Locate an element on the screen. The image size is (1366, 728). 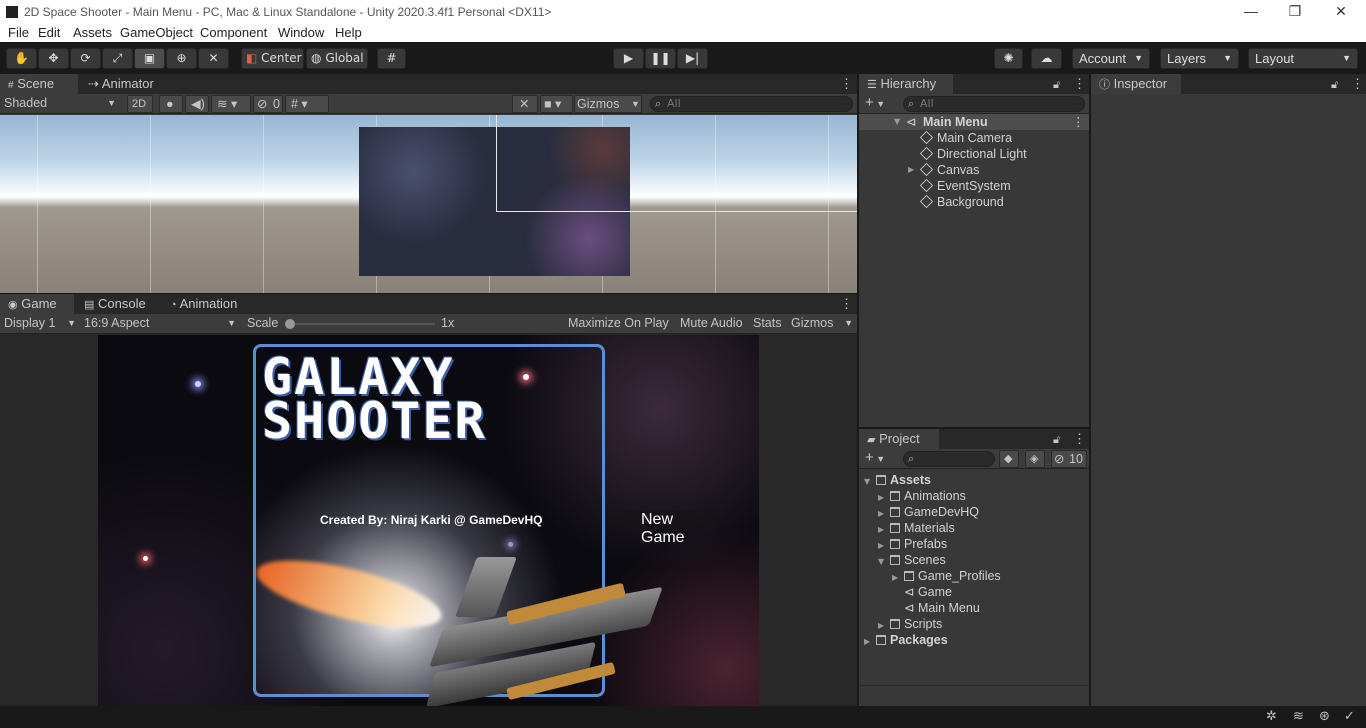
scene-search-input: All is located at coordinates (751, 104).